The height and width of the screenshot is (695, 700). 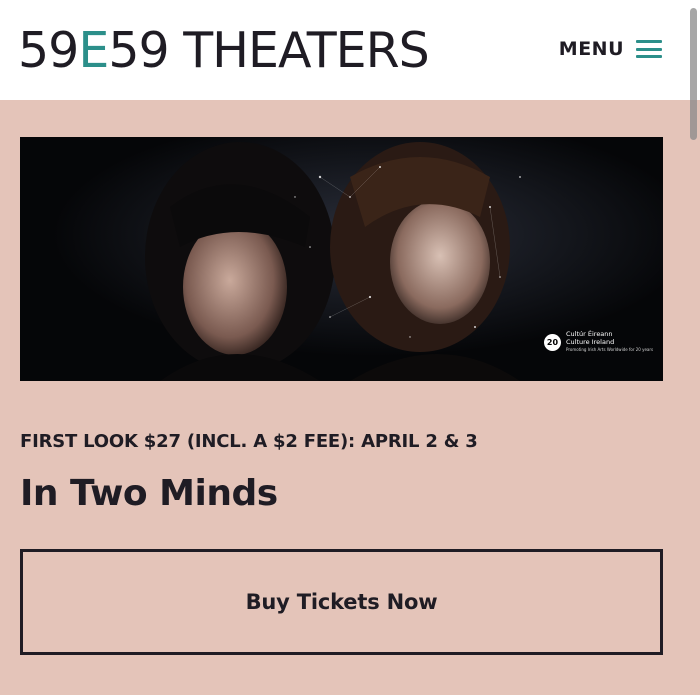 I want to click on badge-mark: 20, so click(x=552, y=342).